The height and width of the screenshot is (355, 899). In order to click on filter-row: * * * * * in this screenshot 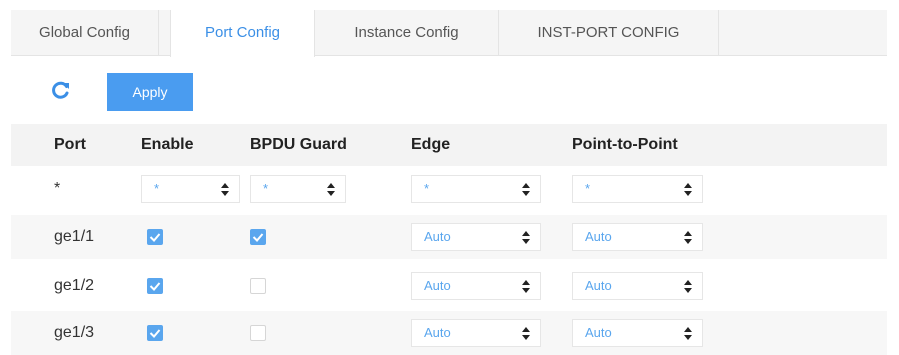, I will do `click(449, 189)`.